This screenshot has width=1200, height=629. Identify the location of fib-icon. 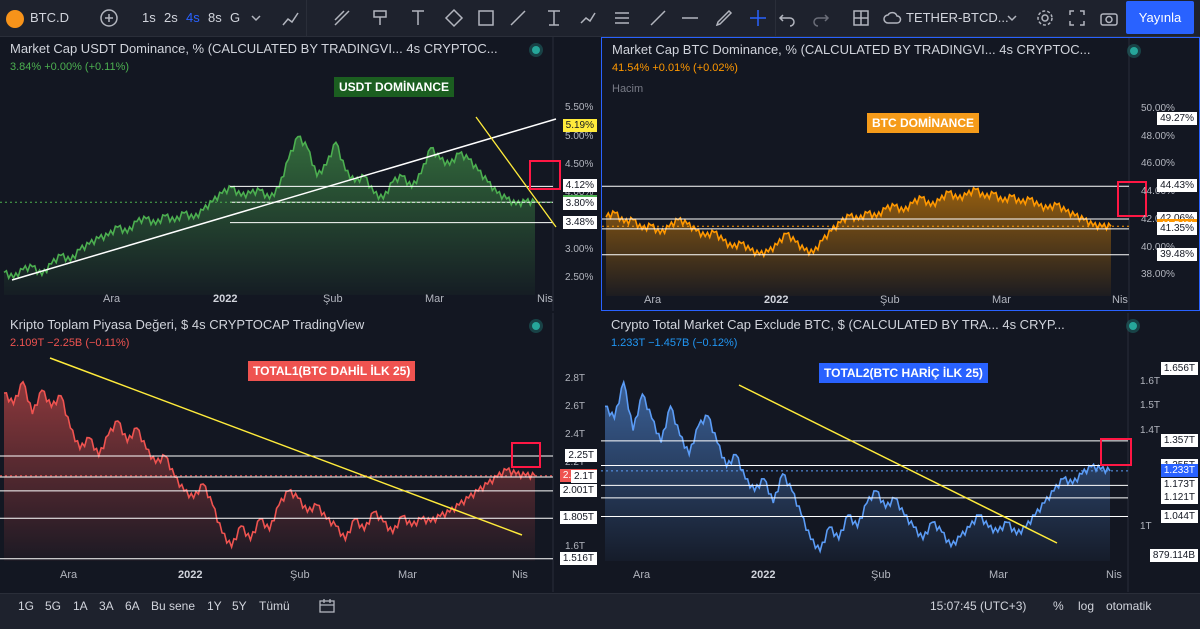
(554, 18).